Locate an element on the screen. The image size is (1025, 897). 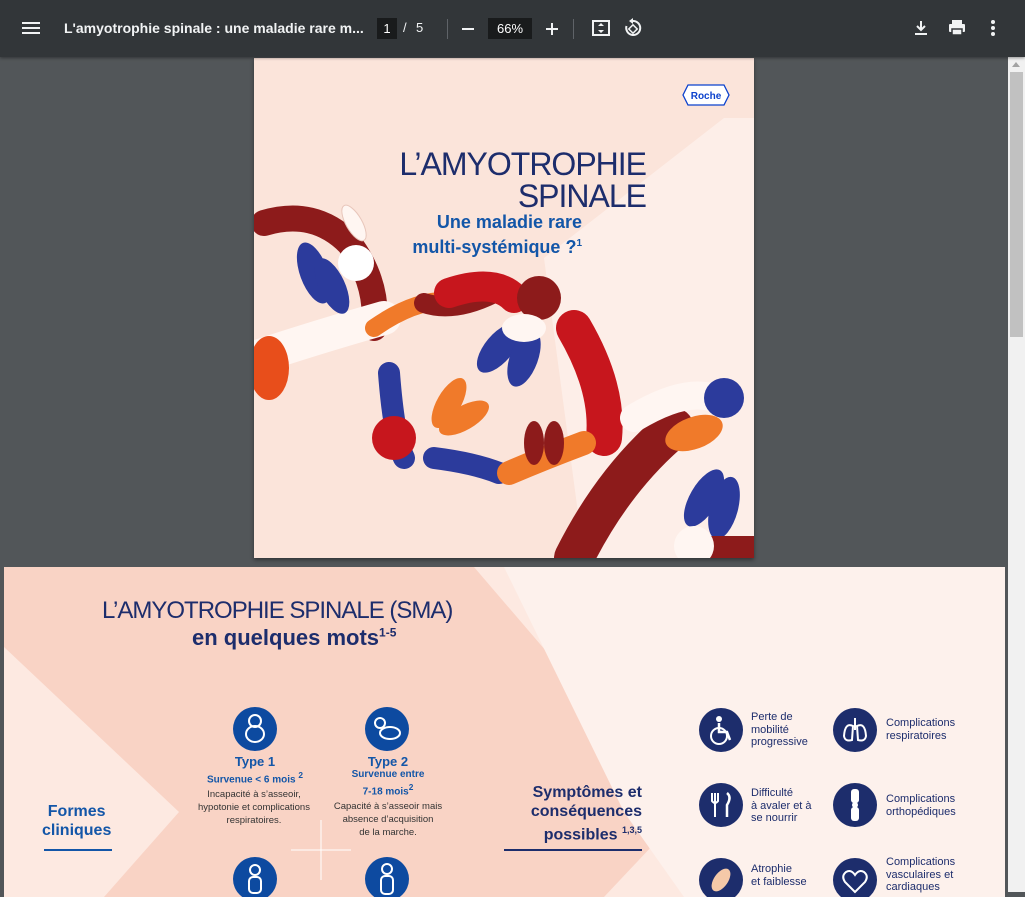
page2-subtitle-ref: 1-5 is located at coordinates (388, 632).